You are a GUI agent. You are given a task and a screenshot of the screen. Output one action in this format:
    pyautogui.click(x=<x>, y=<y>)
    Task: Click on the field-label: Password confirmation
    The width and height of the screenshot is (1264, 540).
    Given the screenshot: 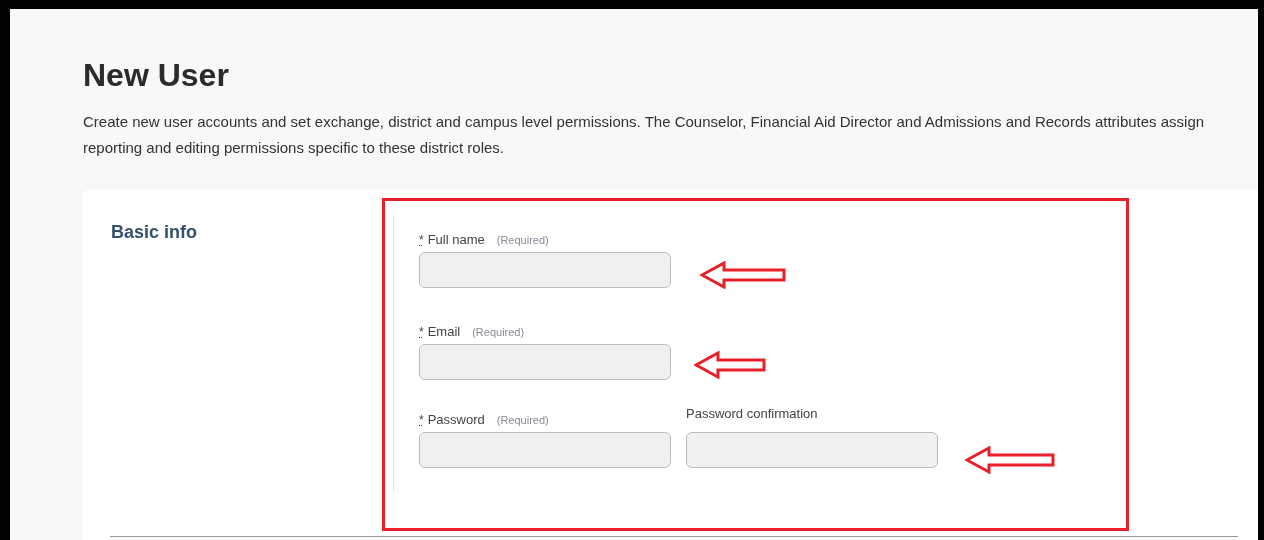 What is the action you would take?
    pyautogui.click(x=752, y=414)
    